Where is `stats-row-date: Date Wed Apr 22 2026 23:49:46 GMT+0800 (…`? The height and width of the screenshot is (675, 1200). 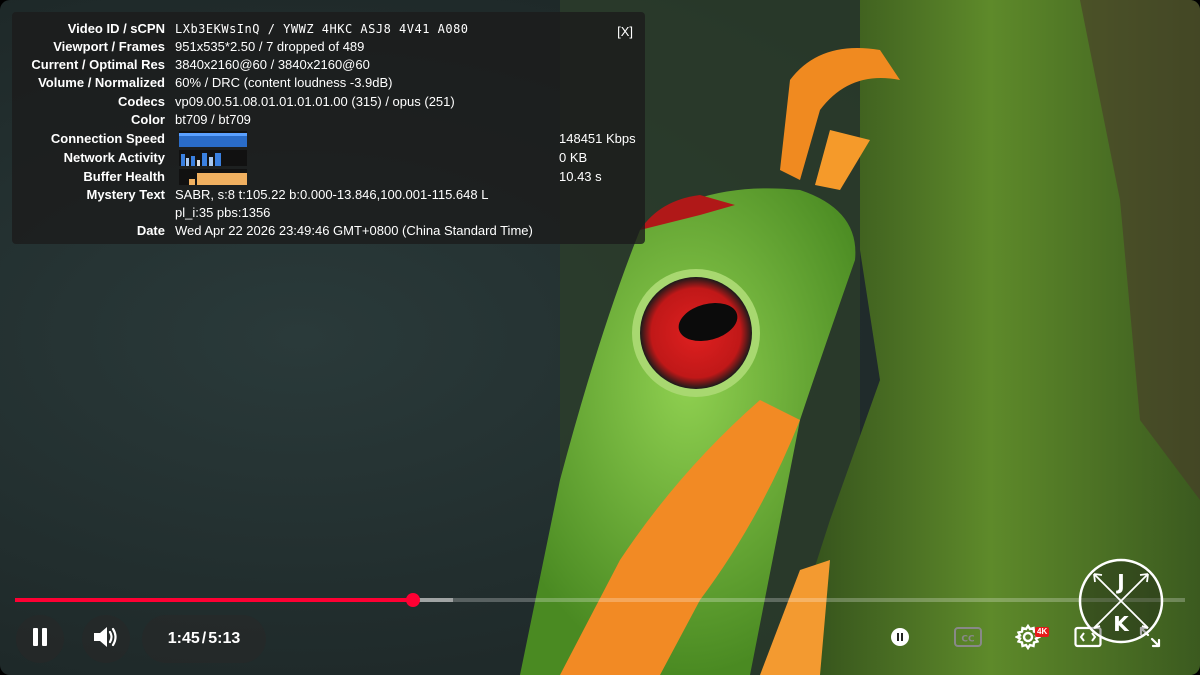
stats-row-date: Date Wed Apr 22 2026 23:49:46 GMT+0800 (… is located at coordinates (334, 230).